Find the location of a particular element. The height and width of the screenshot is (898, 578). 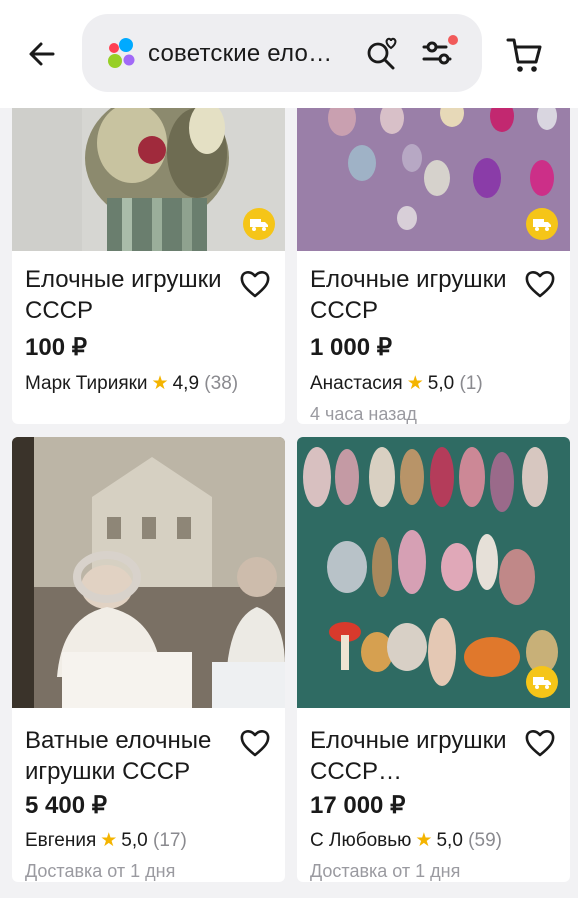

seller-info: Анастасия ★ 5,0 (1) is located at coordinates (396, 383).